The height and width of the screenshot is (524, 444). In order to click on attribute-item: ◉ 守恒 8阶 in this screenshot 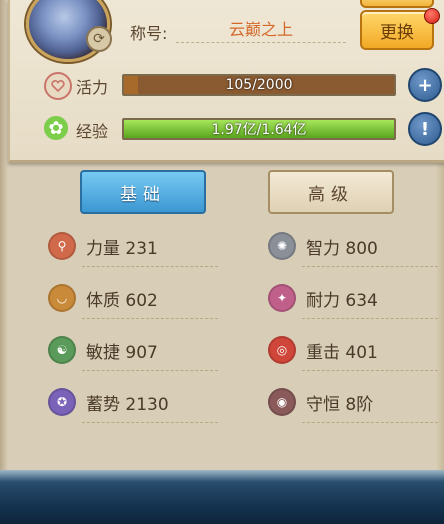, I will do `click(320, 402)`.